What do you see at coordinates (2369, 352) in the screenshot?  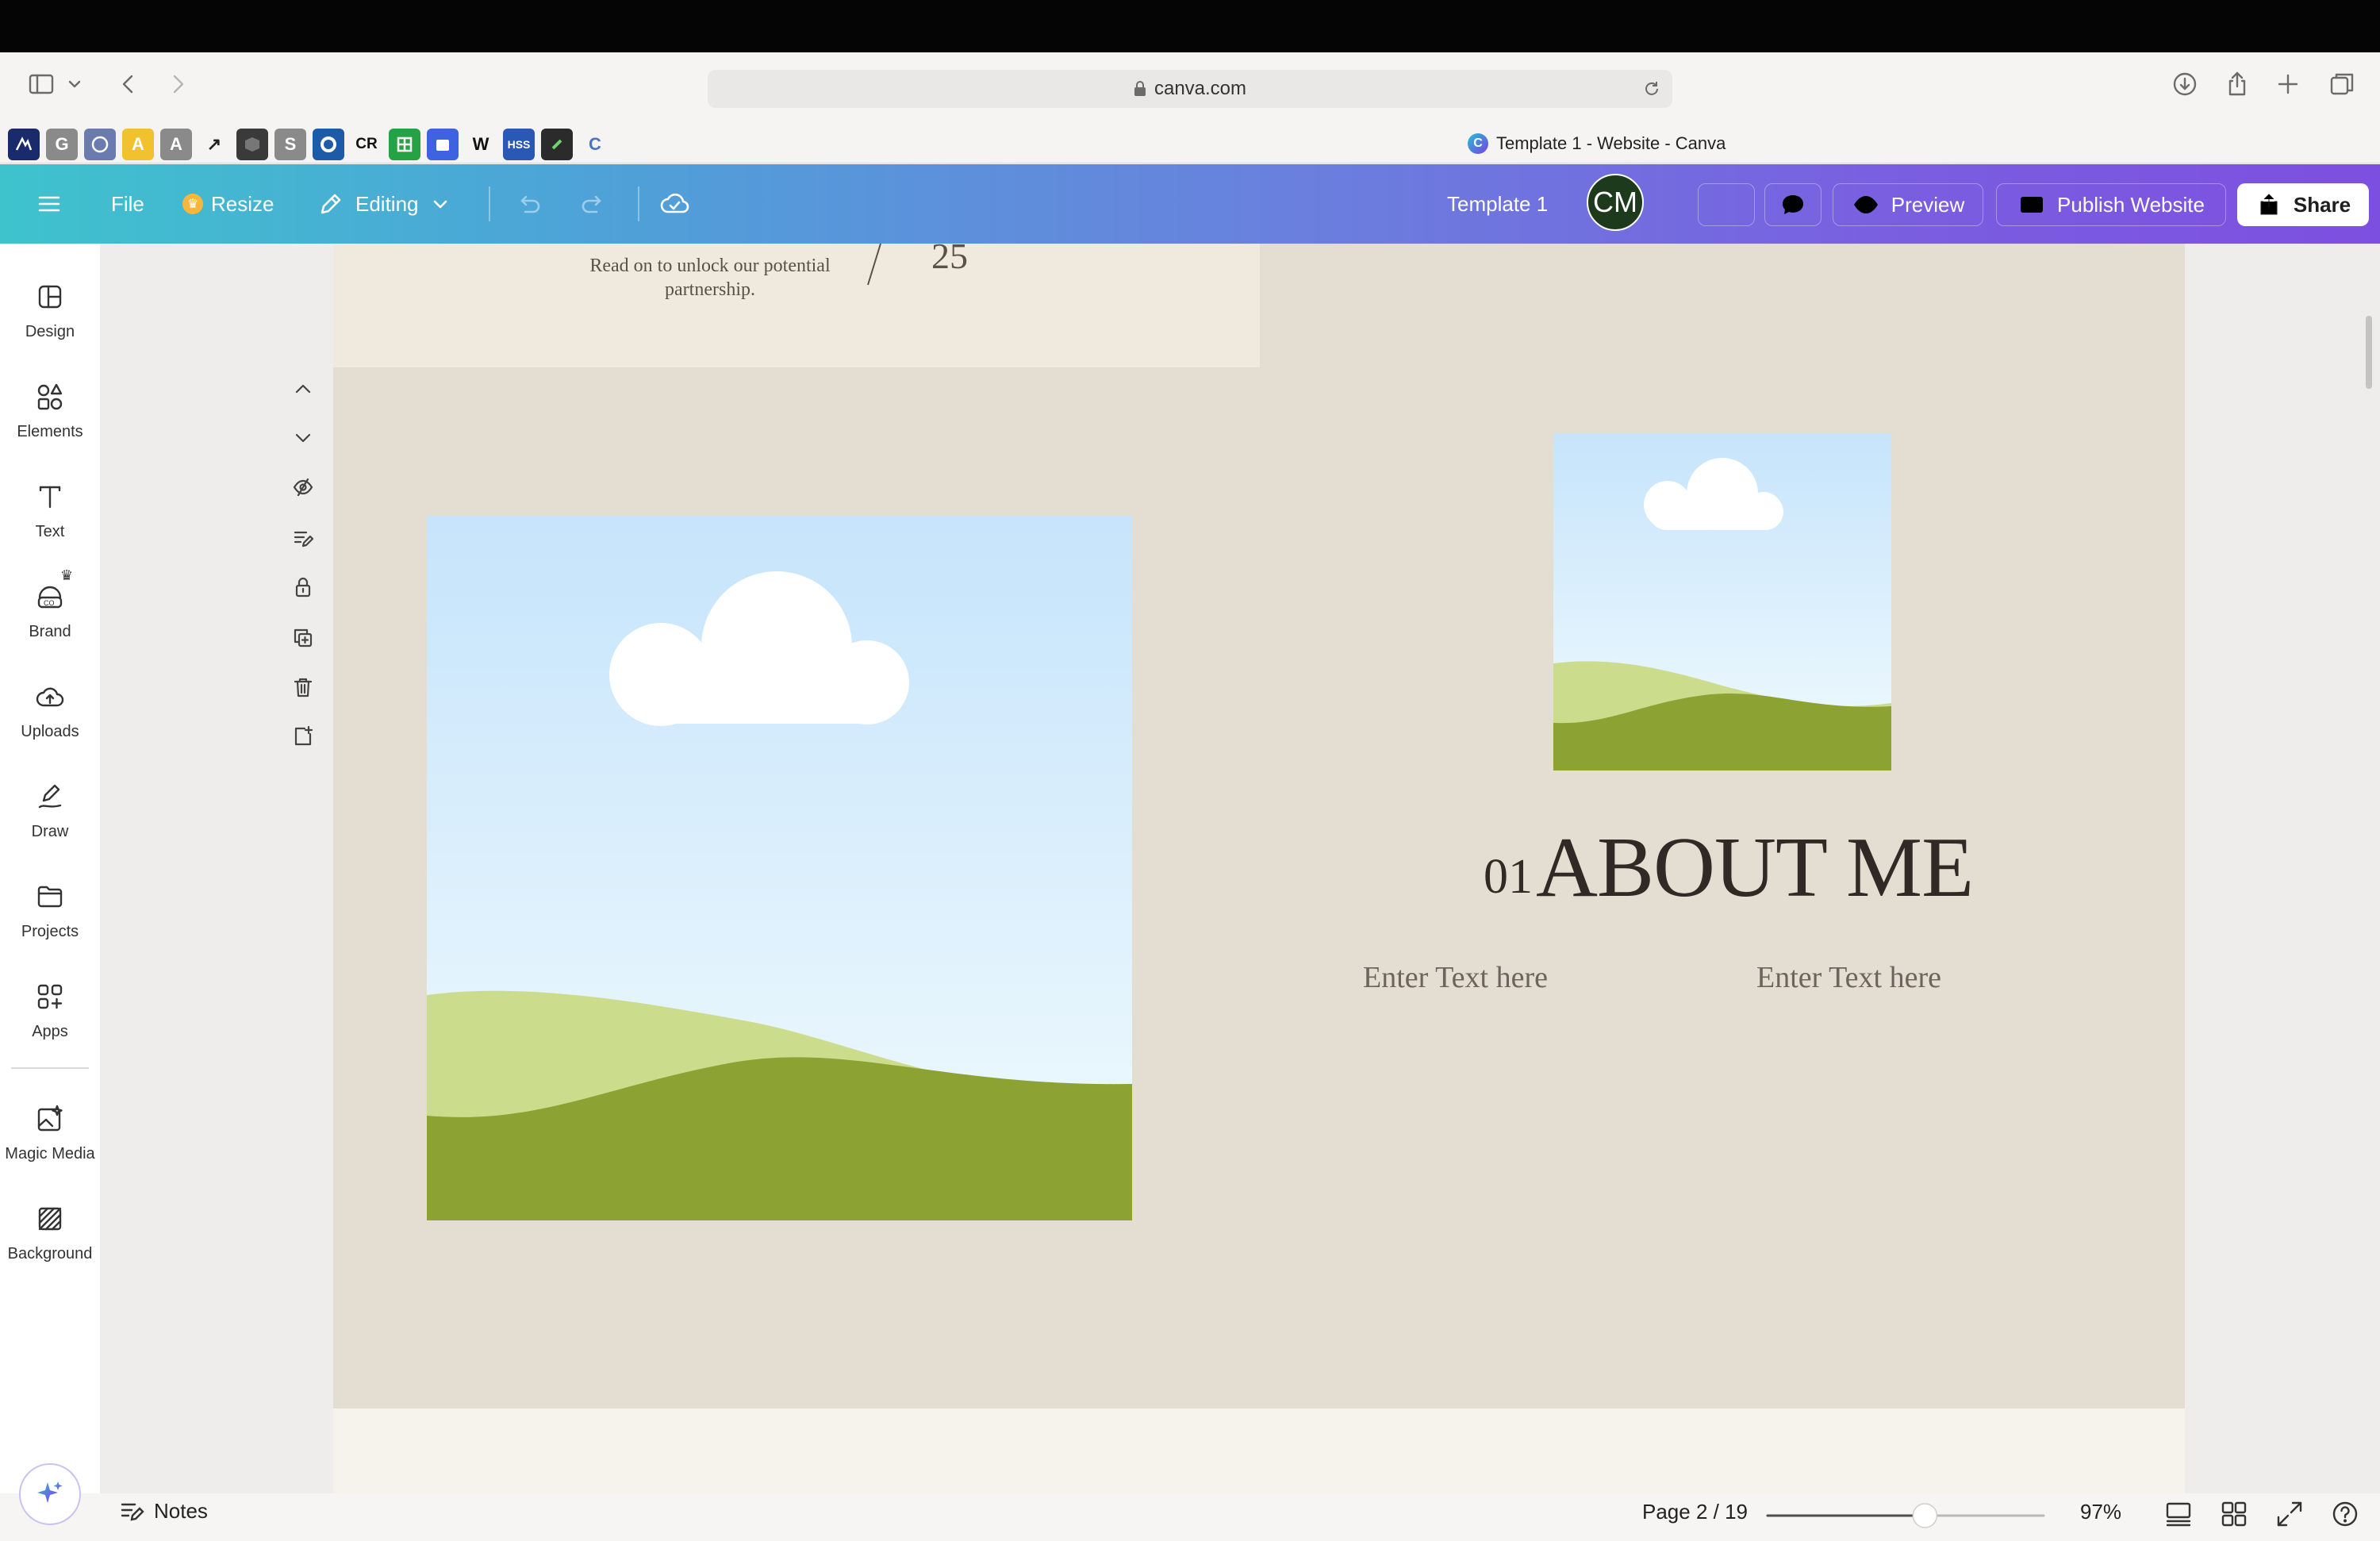 I see `vertical-scrollbar` at bounding box center [2369, 352].